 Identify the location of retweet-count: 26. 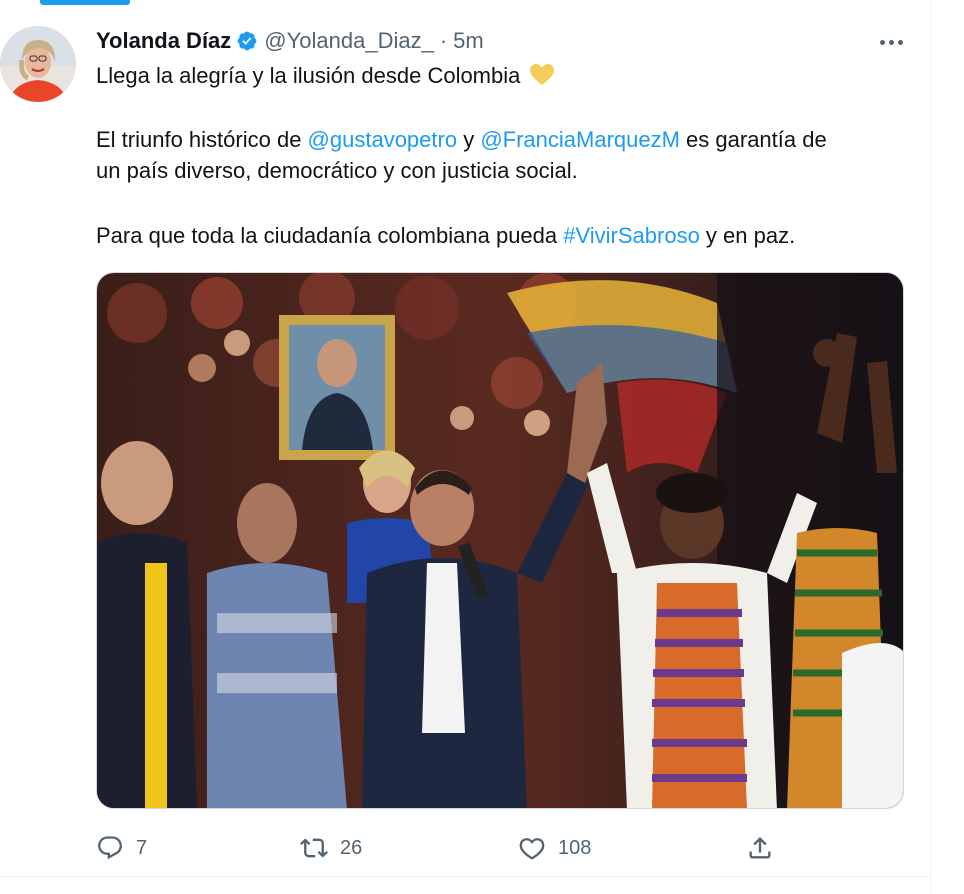
(351, 847).